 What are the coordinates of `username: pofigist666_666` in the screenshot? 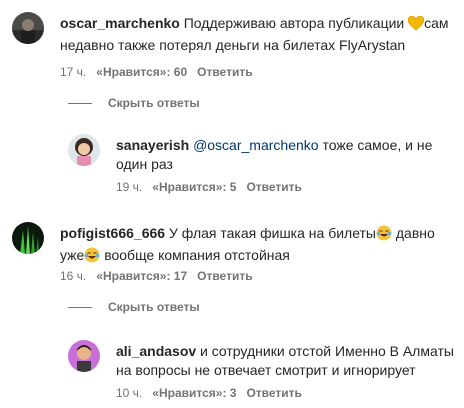 It's located at (112, 233).